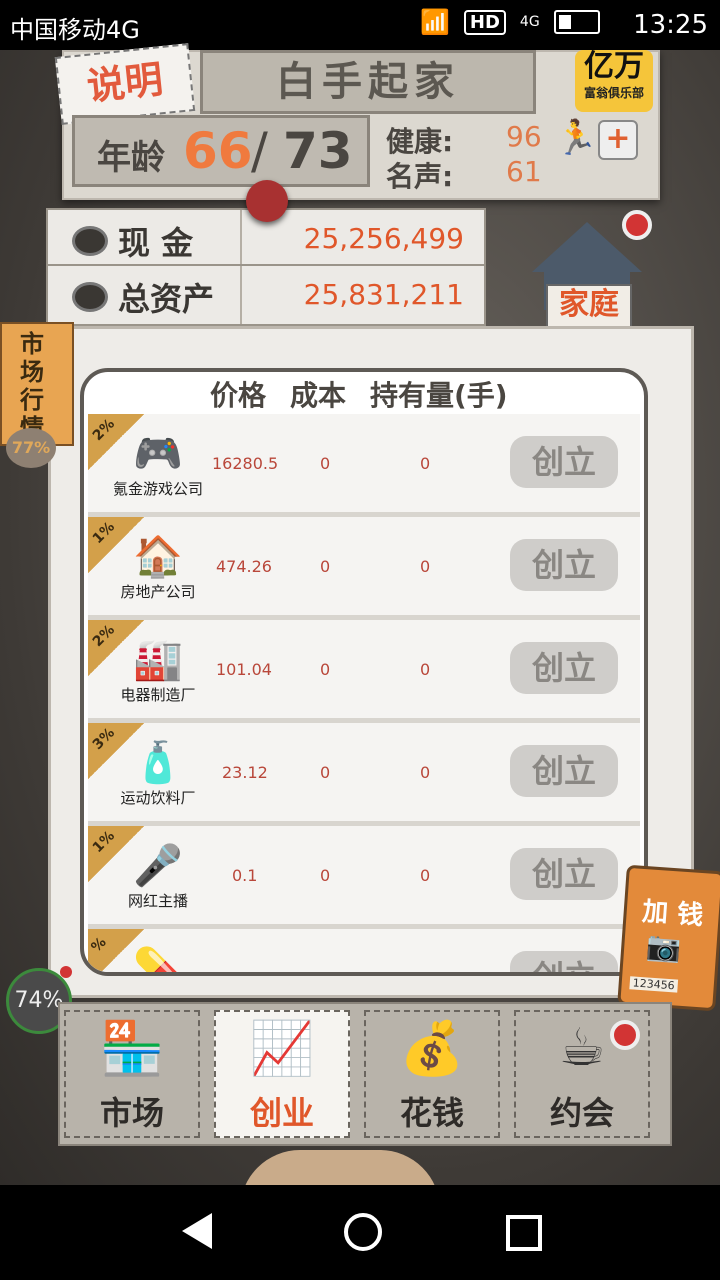 Image resolution: width=720 pixels, height=1280 pixels. I want to click on price-cell: 0.1, so click(245, 875).